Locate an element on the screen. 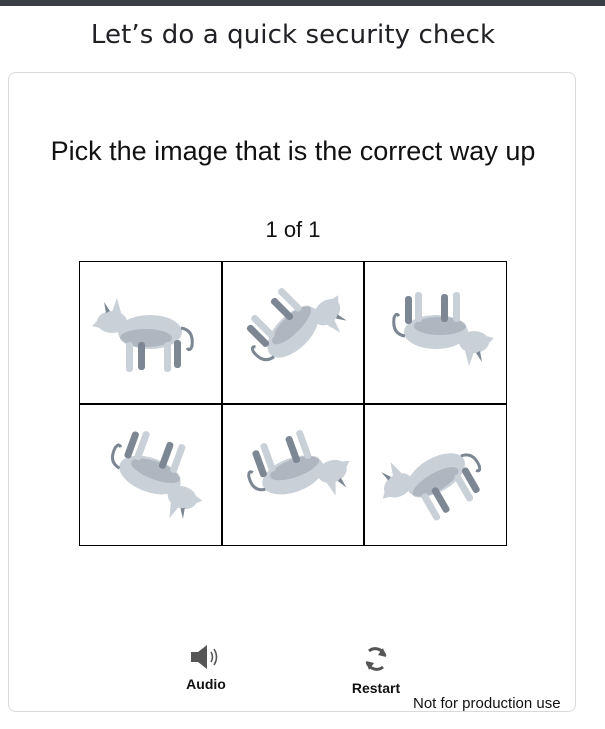 The width and height of the screenshot is (605, 729). speaker-icon is located at coordinates (204, 657).